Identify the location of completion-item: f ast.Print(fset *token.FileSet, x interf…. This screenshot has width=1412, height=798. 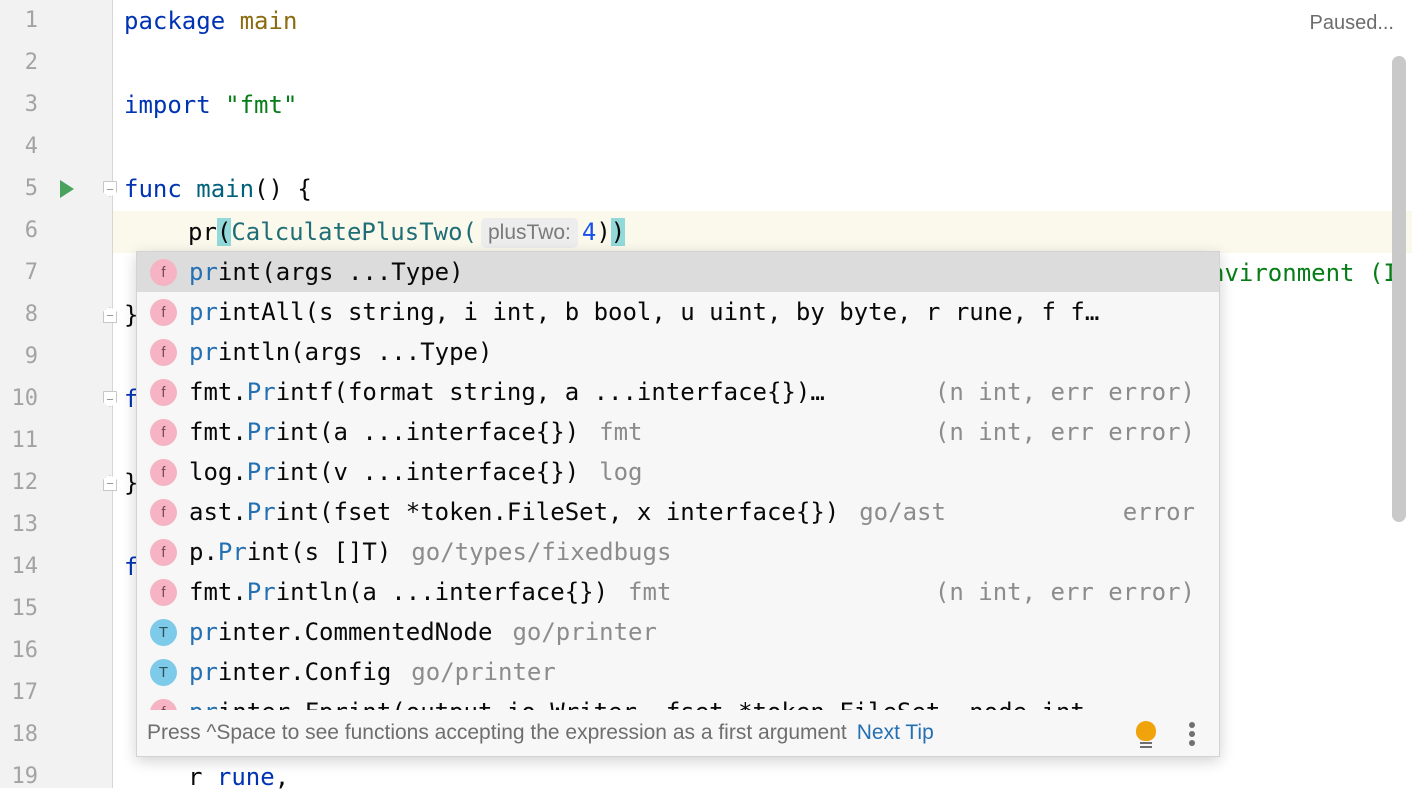
(678, 512).